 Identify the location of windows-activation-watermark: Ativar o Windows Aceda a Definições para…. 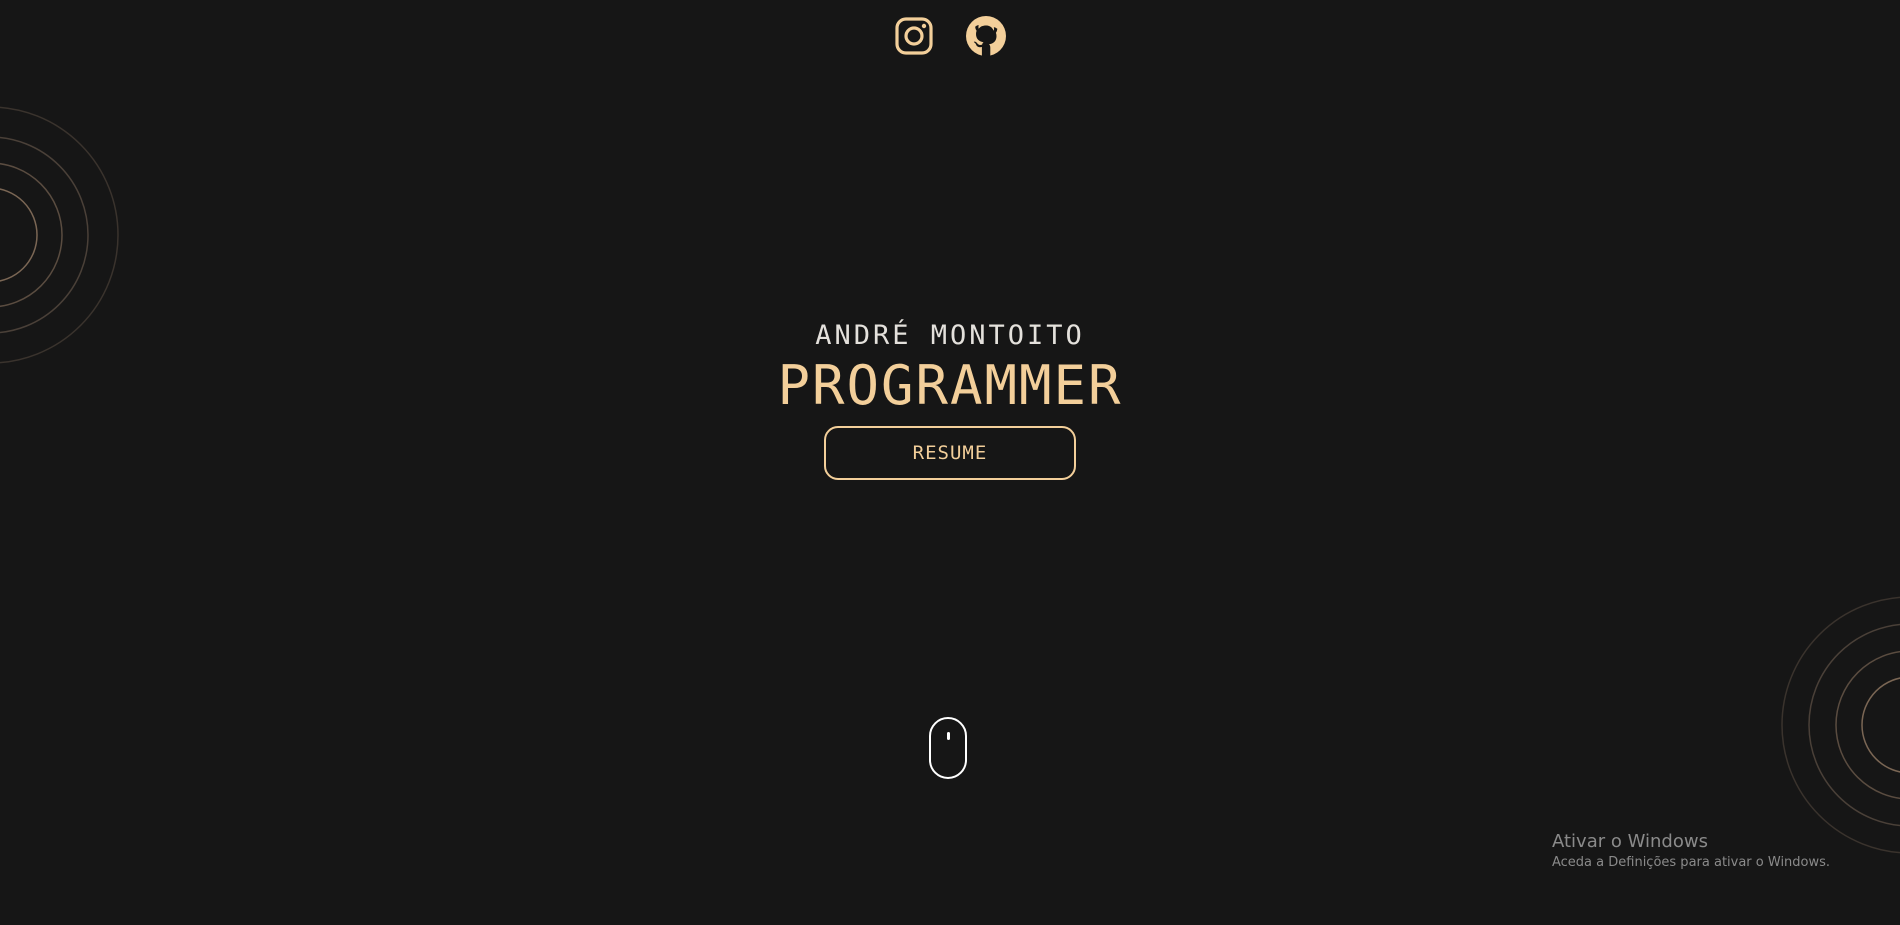
(1691, 851).